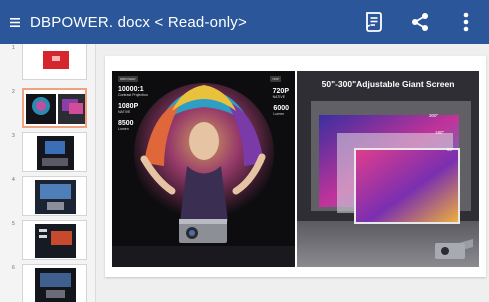  What do you see at coordinates (280, 93) in the screenshot?
I see `spec-native-resolution: 720P NATIVE` at bounding box center [280, 93].